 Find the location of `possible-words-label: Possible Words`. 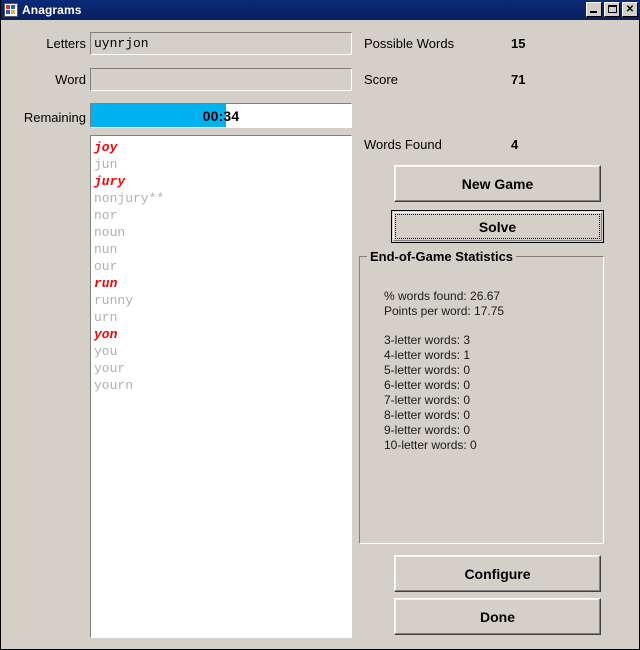

possible-words-label: Possible Words is located at coordinates (409, 43).